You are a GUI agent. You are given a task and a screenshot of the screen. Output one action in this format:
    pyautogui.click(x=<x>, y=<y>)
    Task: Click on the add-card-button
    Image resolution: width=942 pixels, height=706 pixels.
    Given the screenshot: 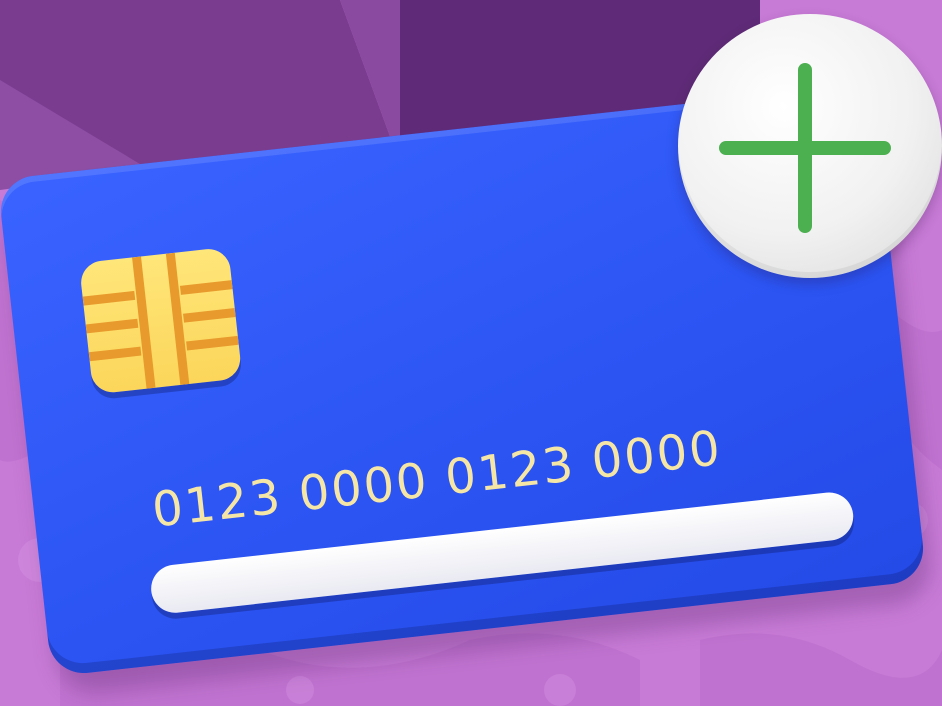 What is the action you would take?
    pyautogui.click(x=810, y=146)
    